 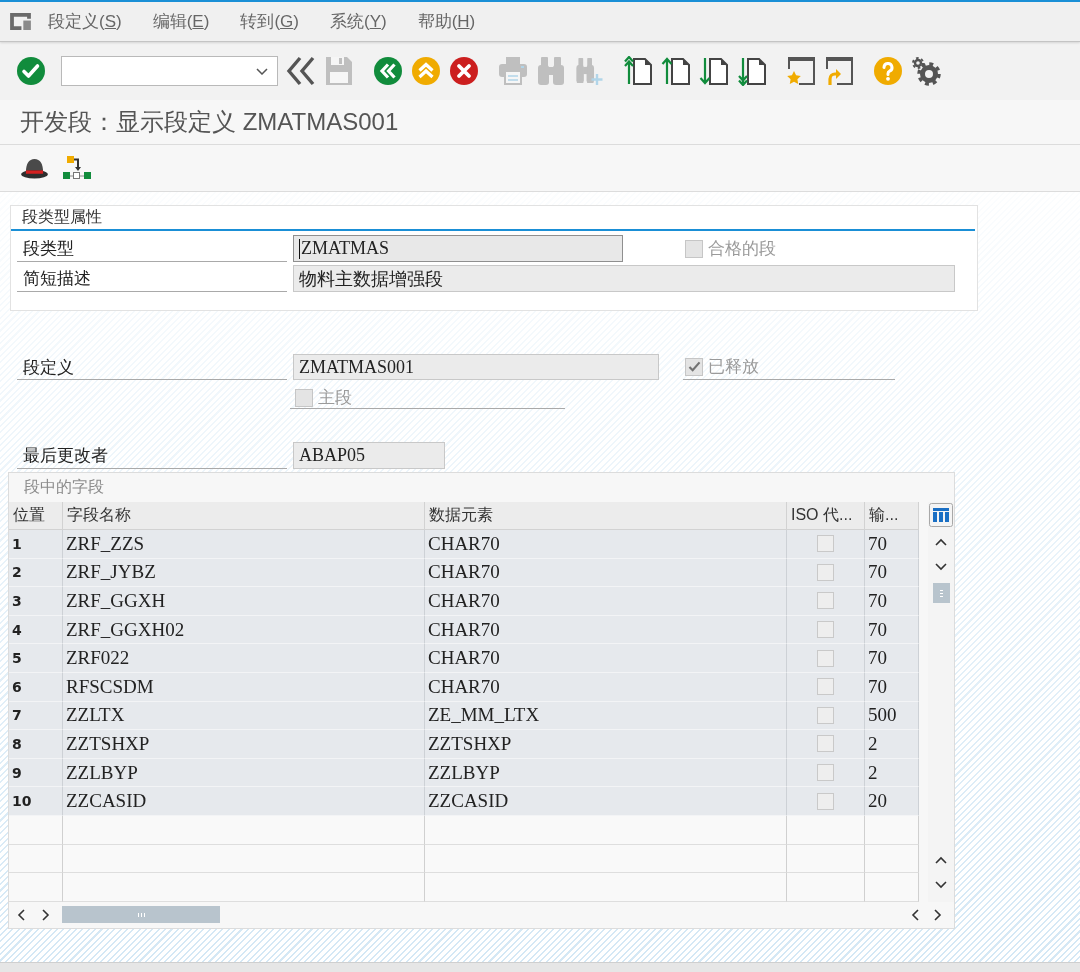 What do you see at coordinates (31, 71) in the screenshot?
I see `check-circle-icon` at bounding box center [31, 71].